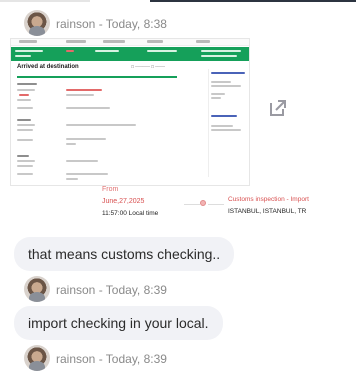  Describe the element at coordinates (178, 1) in the screenshot. I see `top-divider` at that location.